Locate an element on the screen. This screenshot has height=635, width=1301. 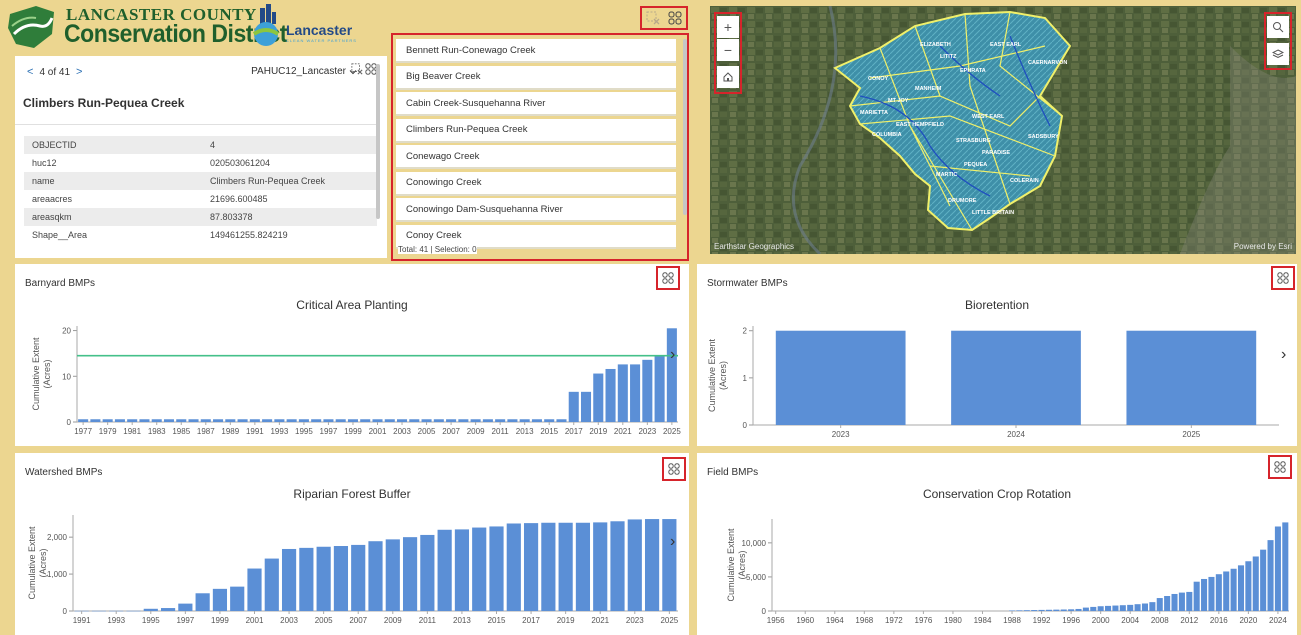
list-item: Cabin Creek-Susquehanna River is located at coordinates (536, 104).